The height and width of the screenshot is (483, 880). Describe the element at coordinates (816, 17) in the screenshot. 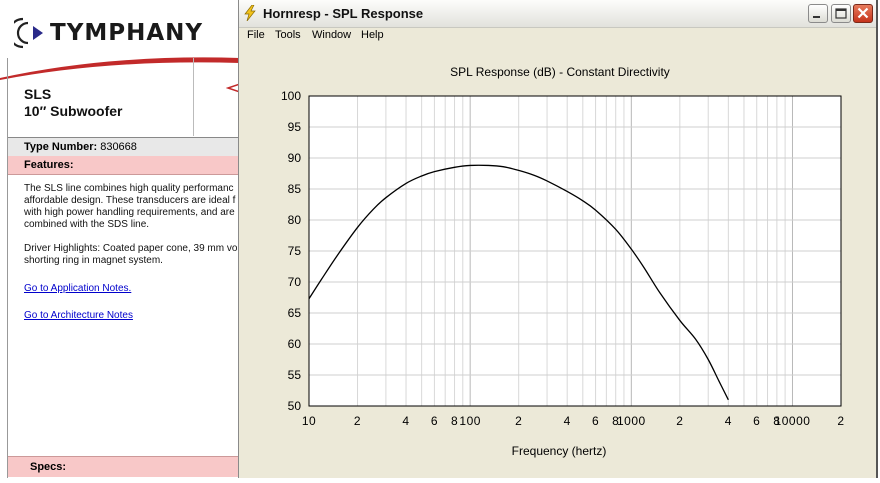

I see `minimize-icon` at that location.